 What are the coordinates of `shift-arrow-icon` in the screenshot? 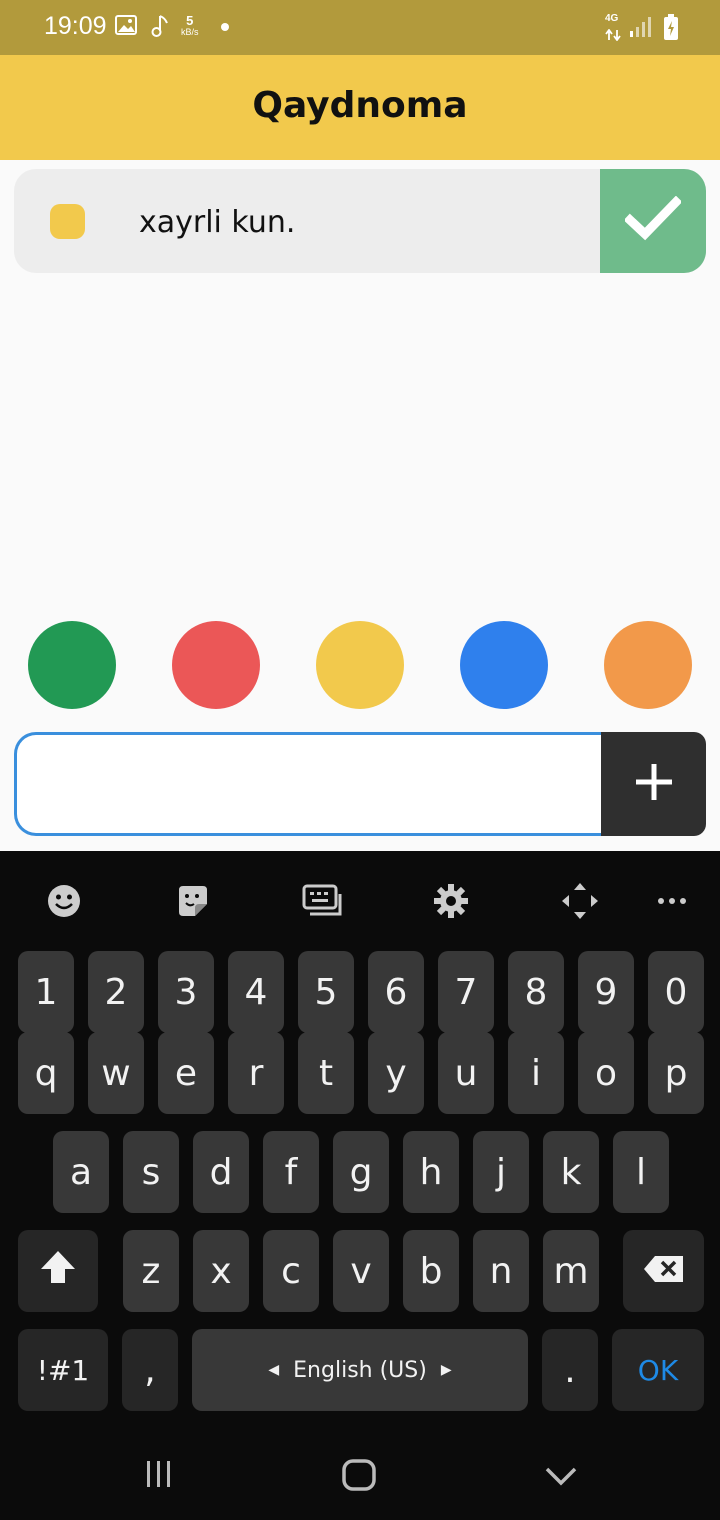 It's located at (58, 1271).